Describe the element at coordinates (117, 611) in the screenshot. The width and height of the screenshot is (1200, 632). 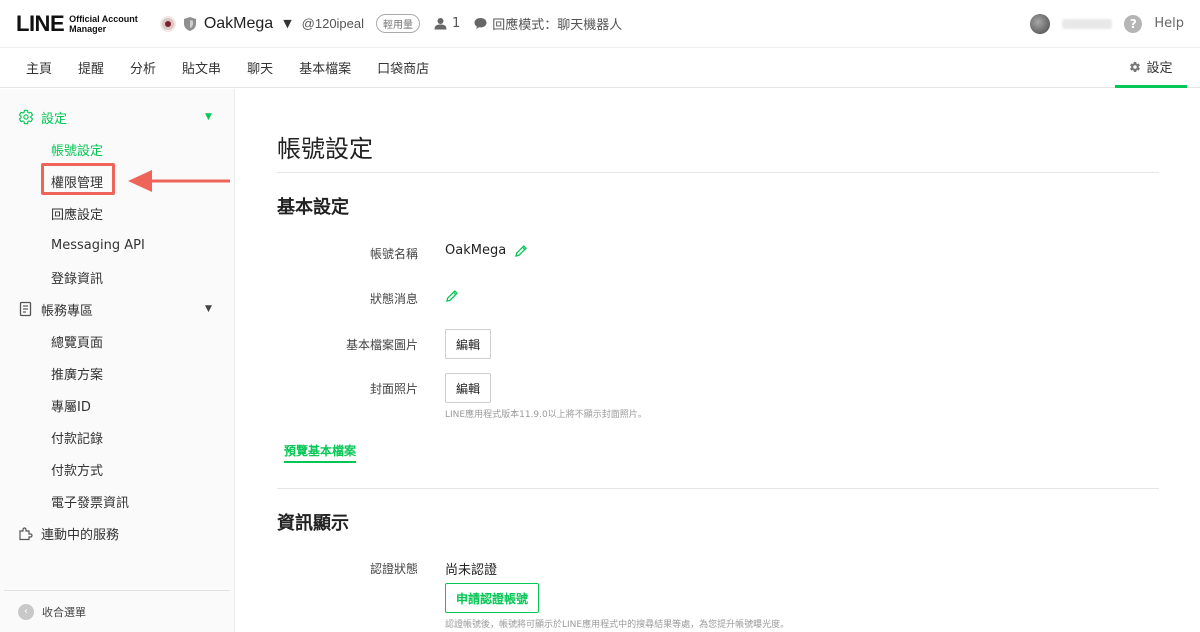
I see `collapse-menu-button: ‹ 收合選單` at that location.